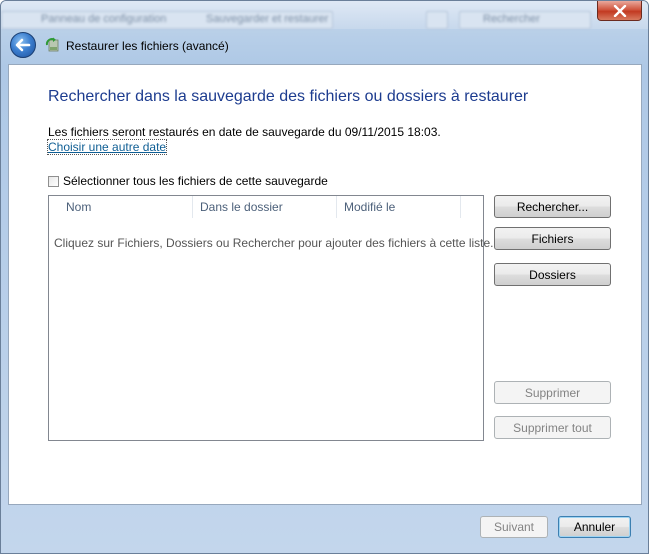 This screenshot has width=649, height=554. I want to click on close-icon, so click(619, 10).